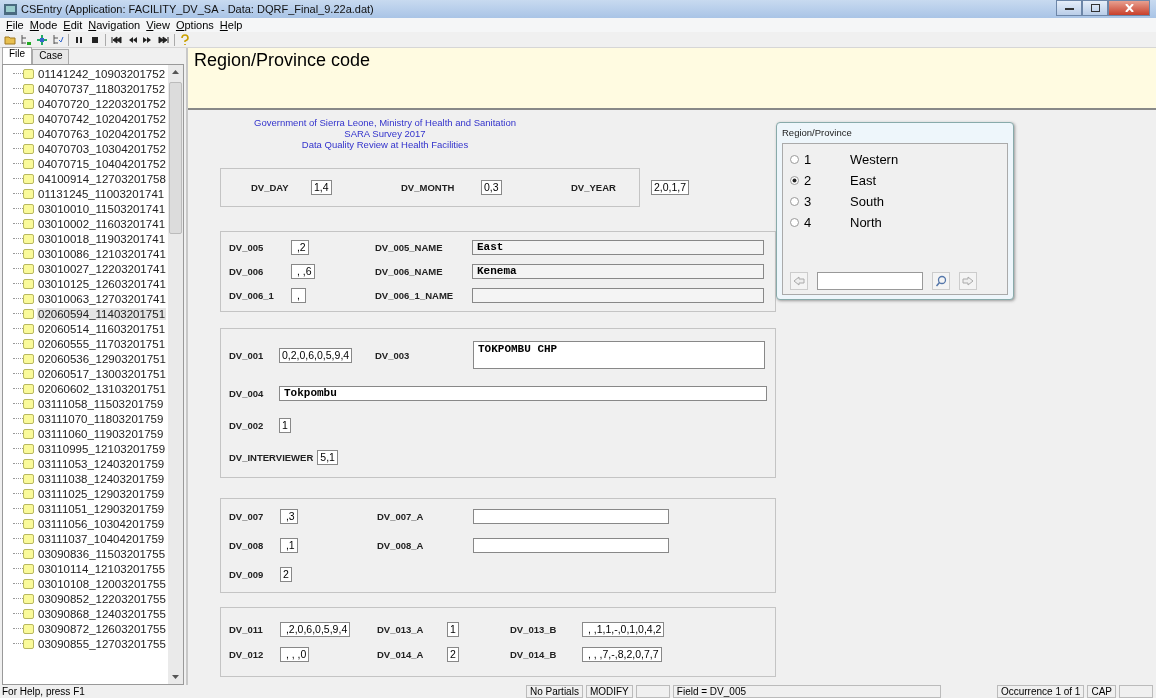 This screenshot has height=698, width=1156. What do you see at coordinates (523, 393) in the screenshot?
I see `text-field: Tokpombu` at bounding box center [523, 393].